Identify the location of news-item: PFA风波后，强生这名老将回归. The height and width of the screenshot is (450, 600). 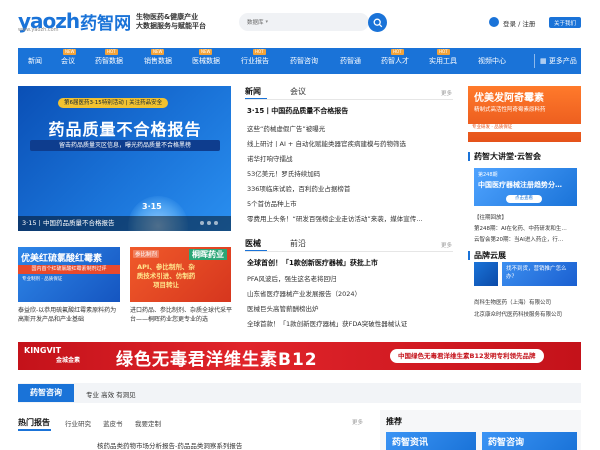
(350, 278).